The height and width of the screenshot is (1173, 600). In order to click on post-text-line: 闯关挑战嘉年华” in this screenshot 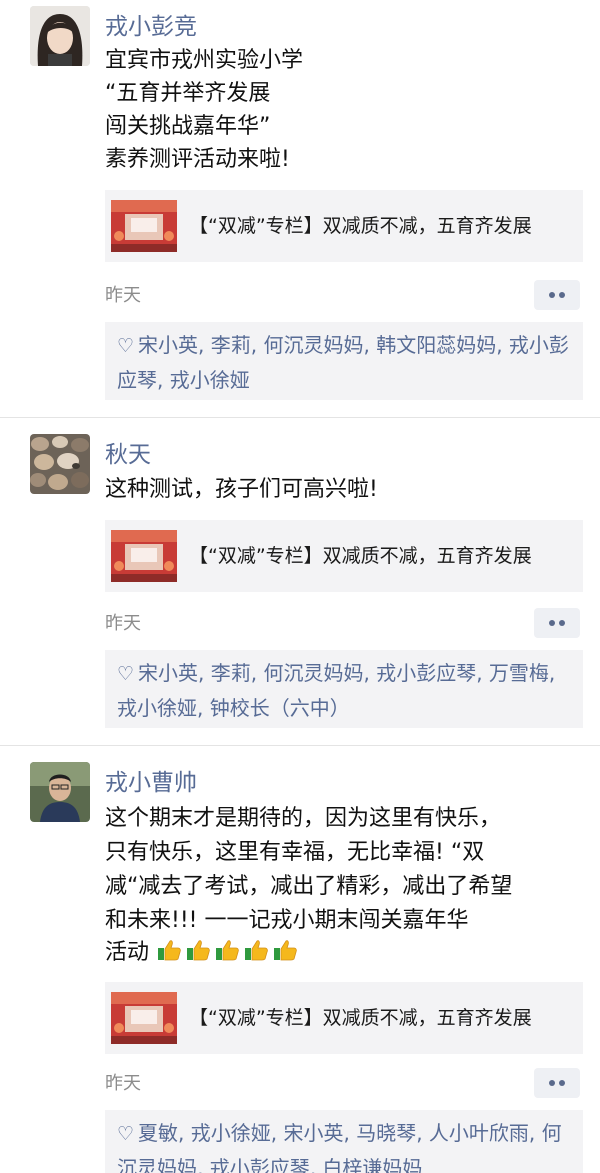, I will do `click(188, 126)`.